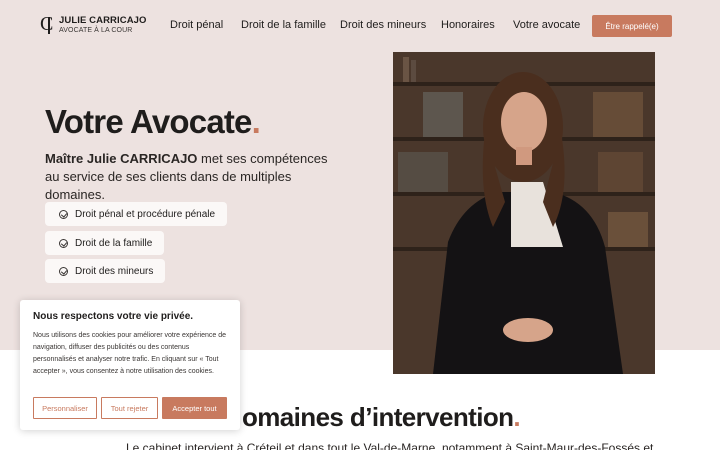 The height and width of the screenshot is (450, 720). I want to click on pill-droit-penal: Droit pénal et procédure pénale, so click(136, 214).